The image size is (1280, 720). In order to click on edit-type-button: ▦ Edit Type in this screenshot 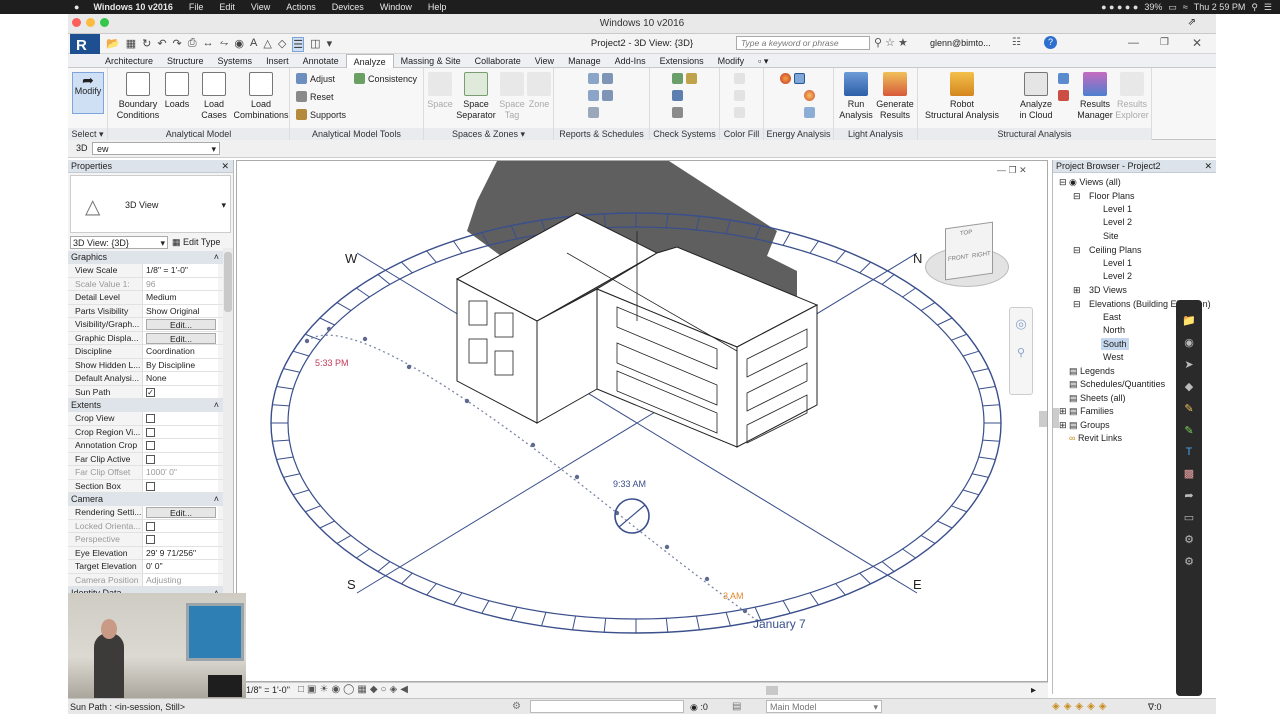, I will do `click(196, 242)`.